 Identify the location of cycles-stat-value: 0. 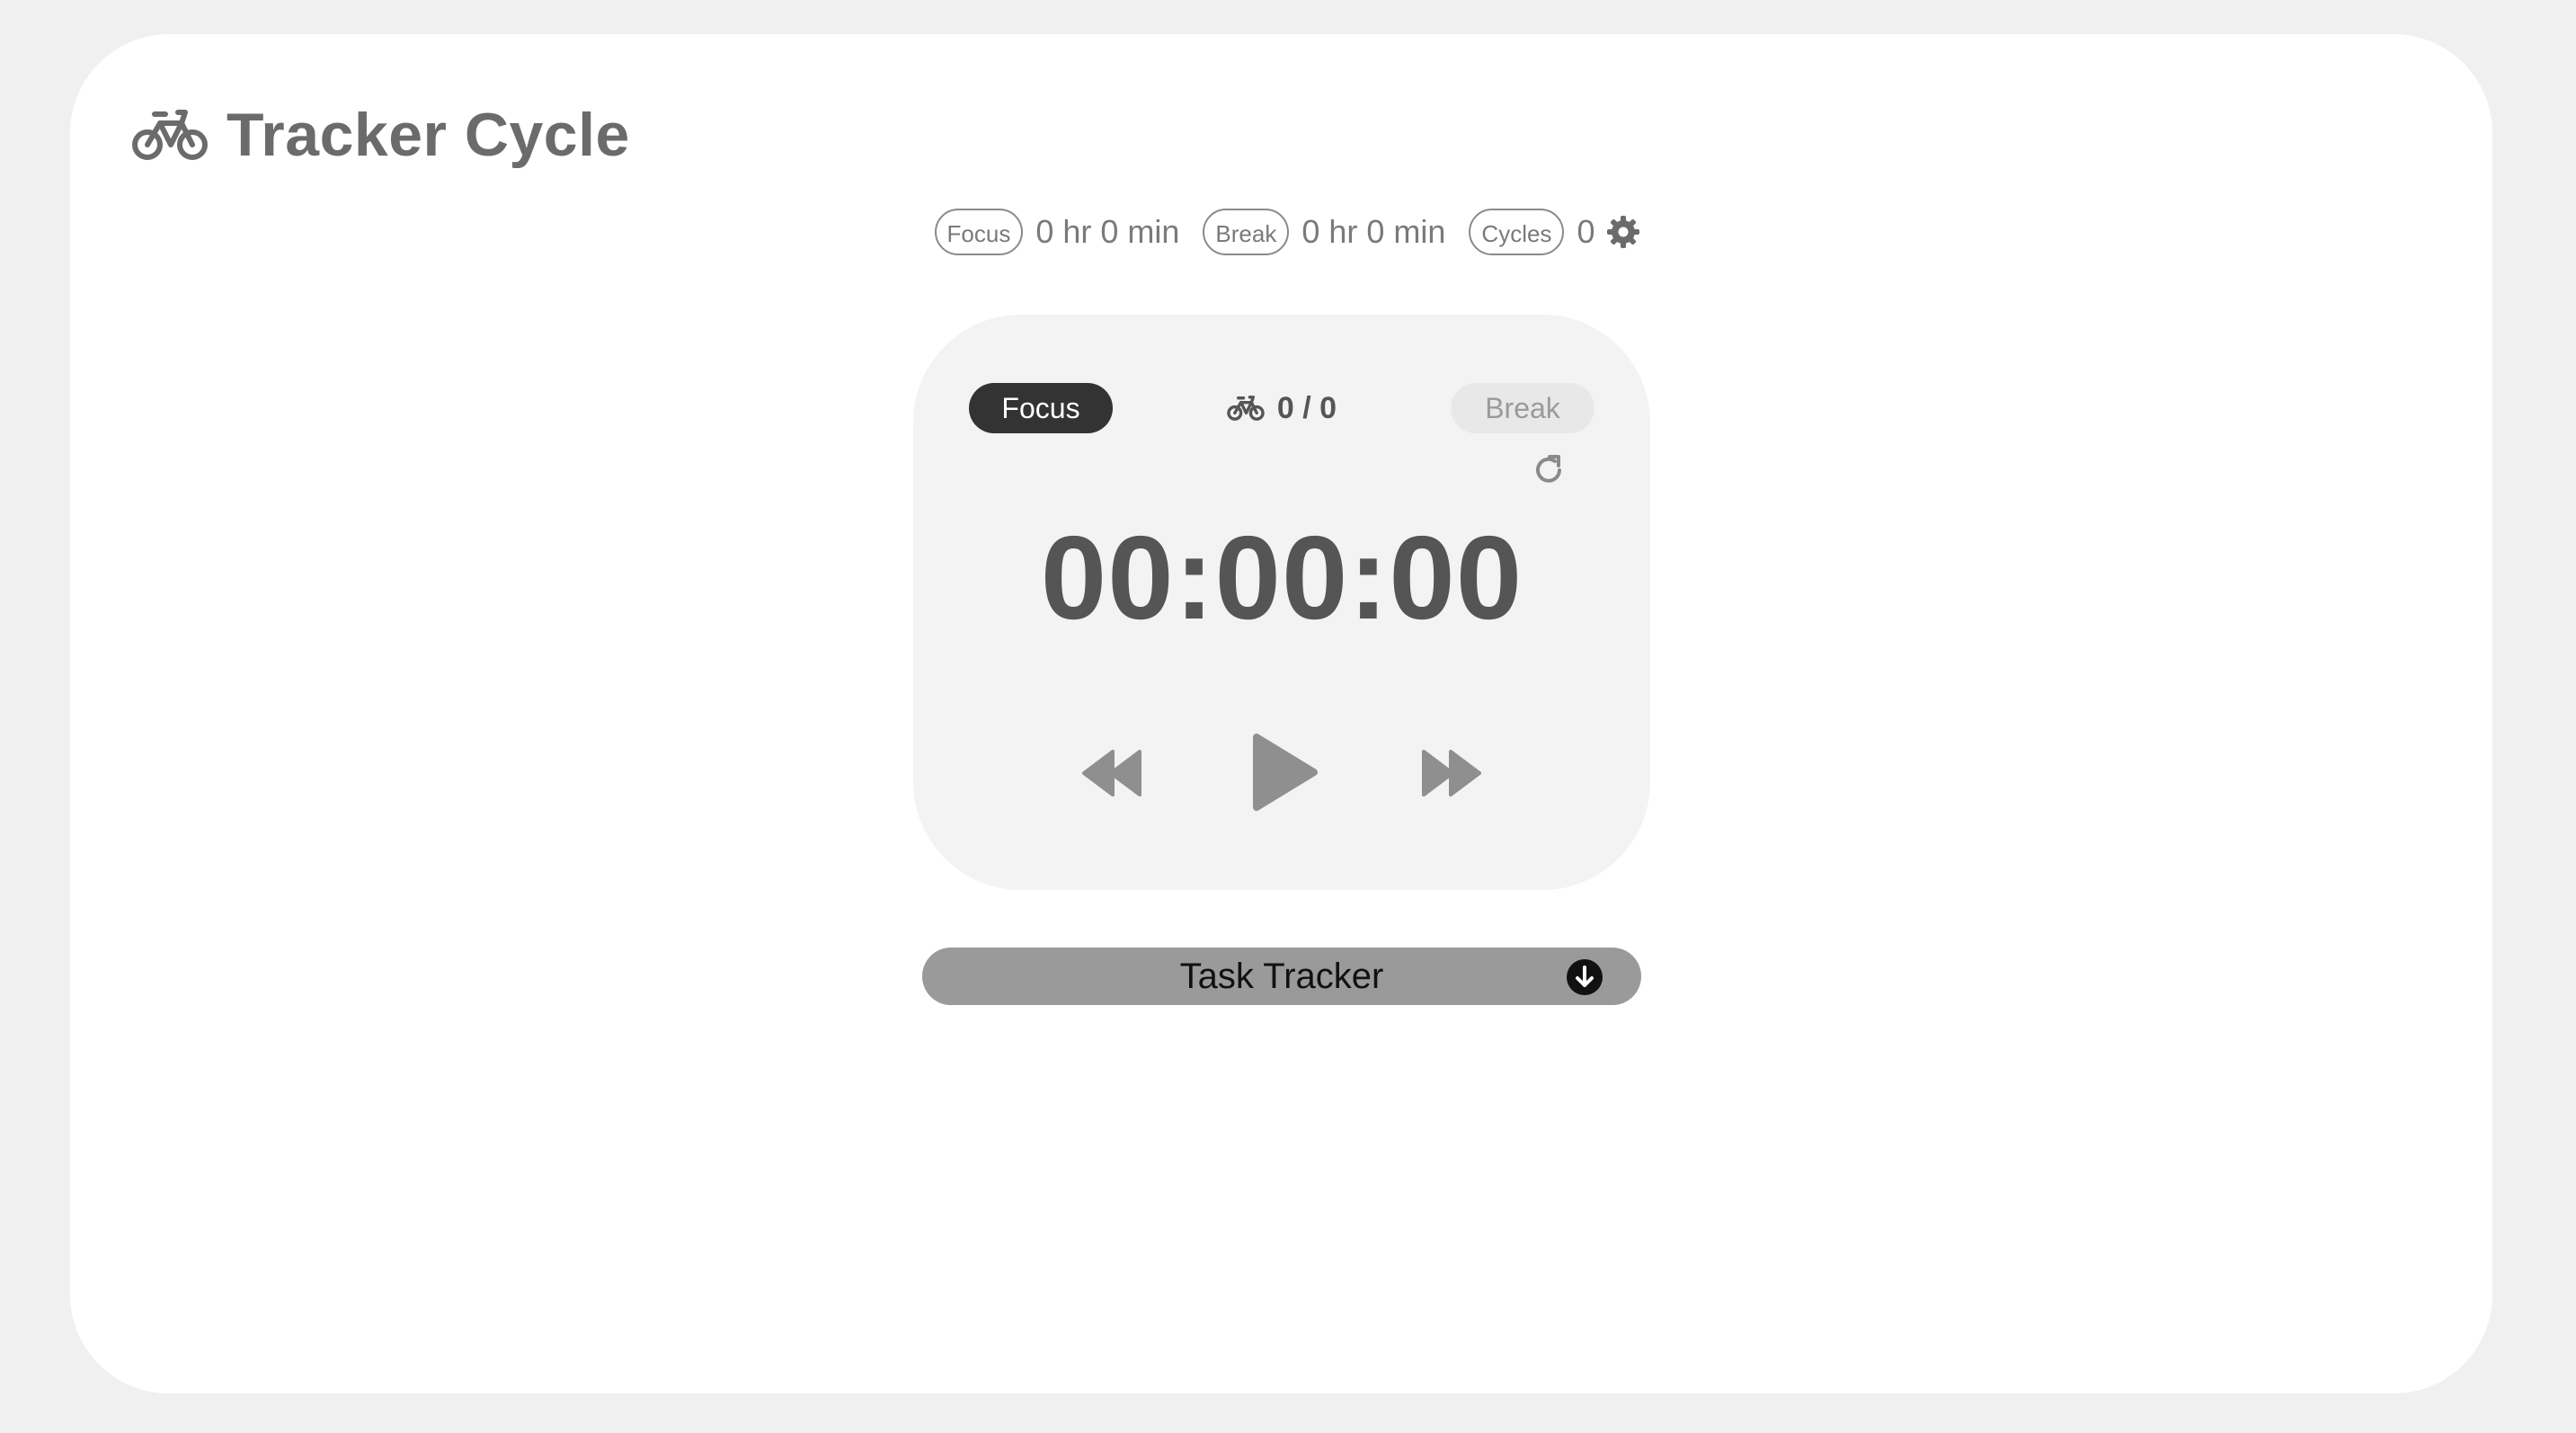
(1586, 231).